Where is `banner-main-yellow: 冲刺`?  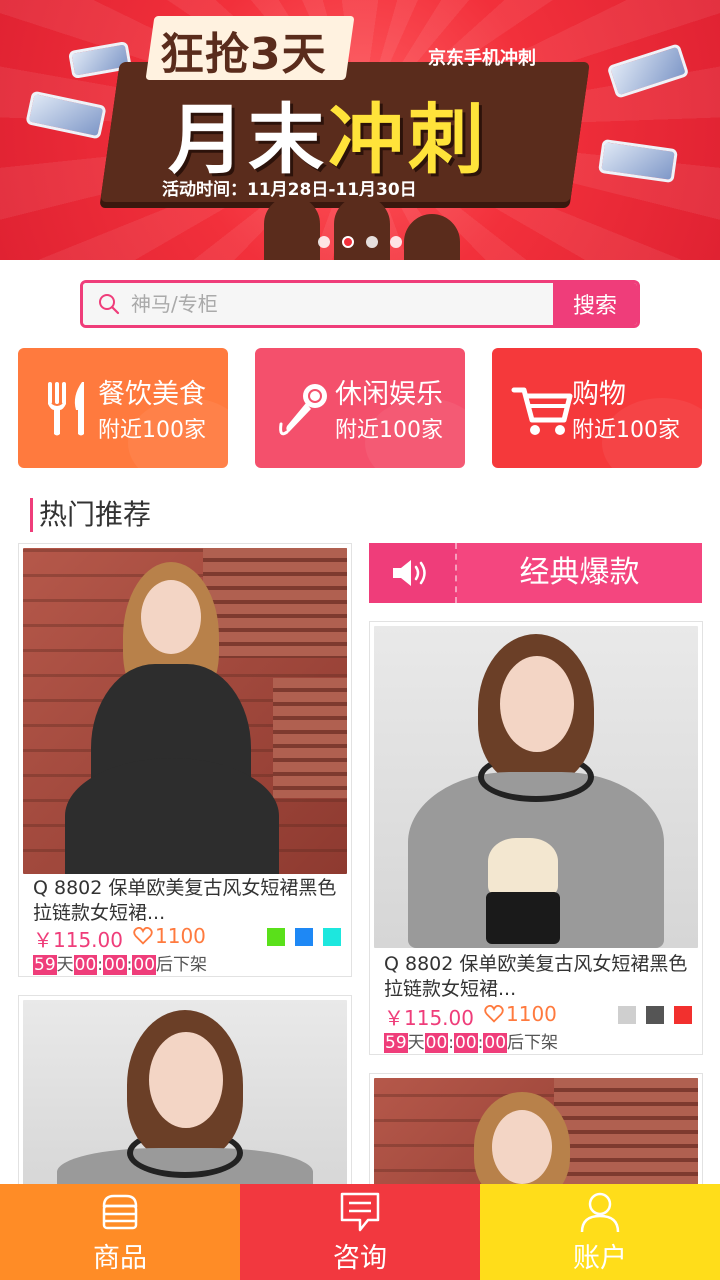 banner-main-yellow: 冲刺 is located at coordinates (408, 139).